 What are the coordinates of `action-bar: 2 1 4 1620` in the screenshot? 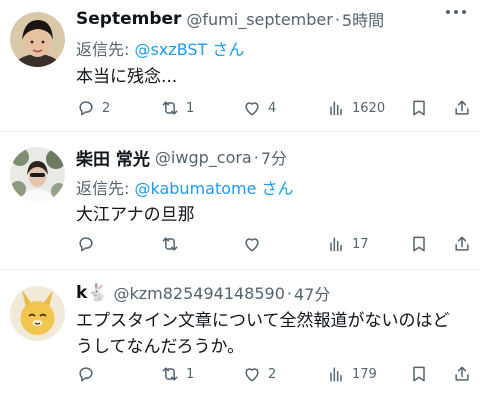 It's located at (274, 109).